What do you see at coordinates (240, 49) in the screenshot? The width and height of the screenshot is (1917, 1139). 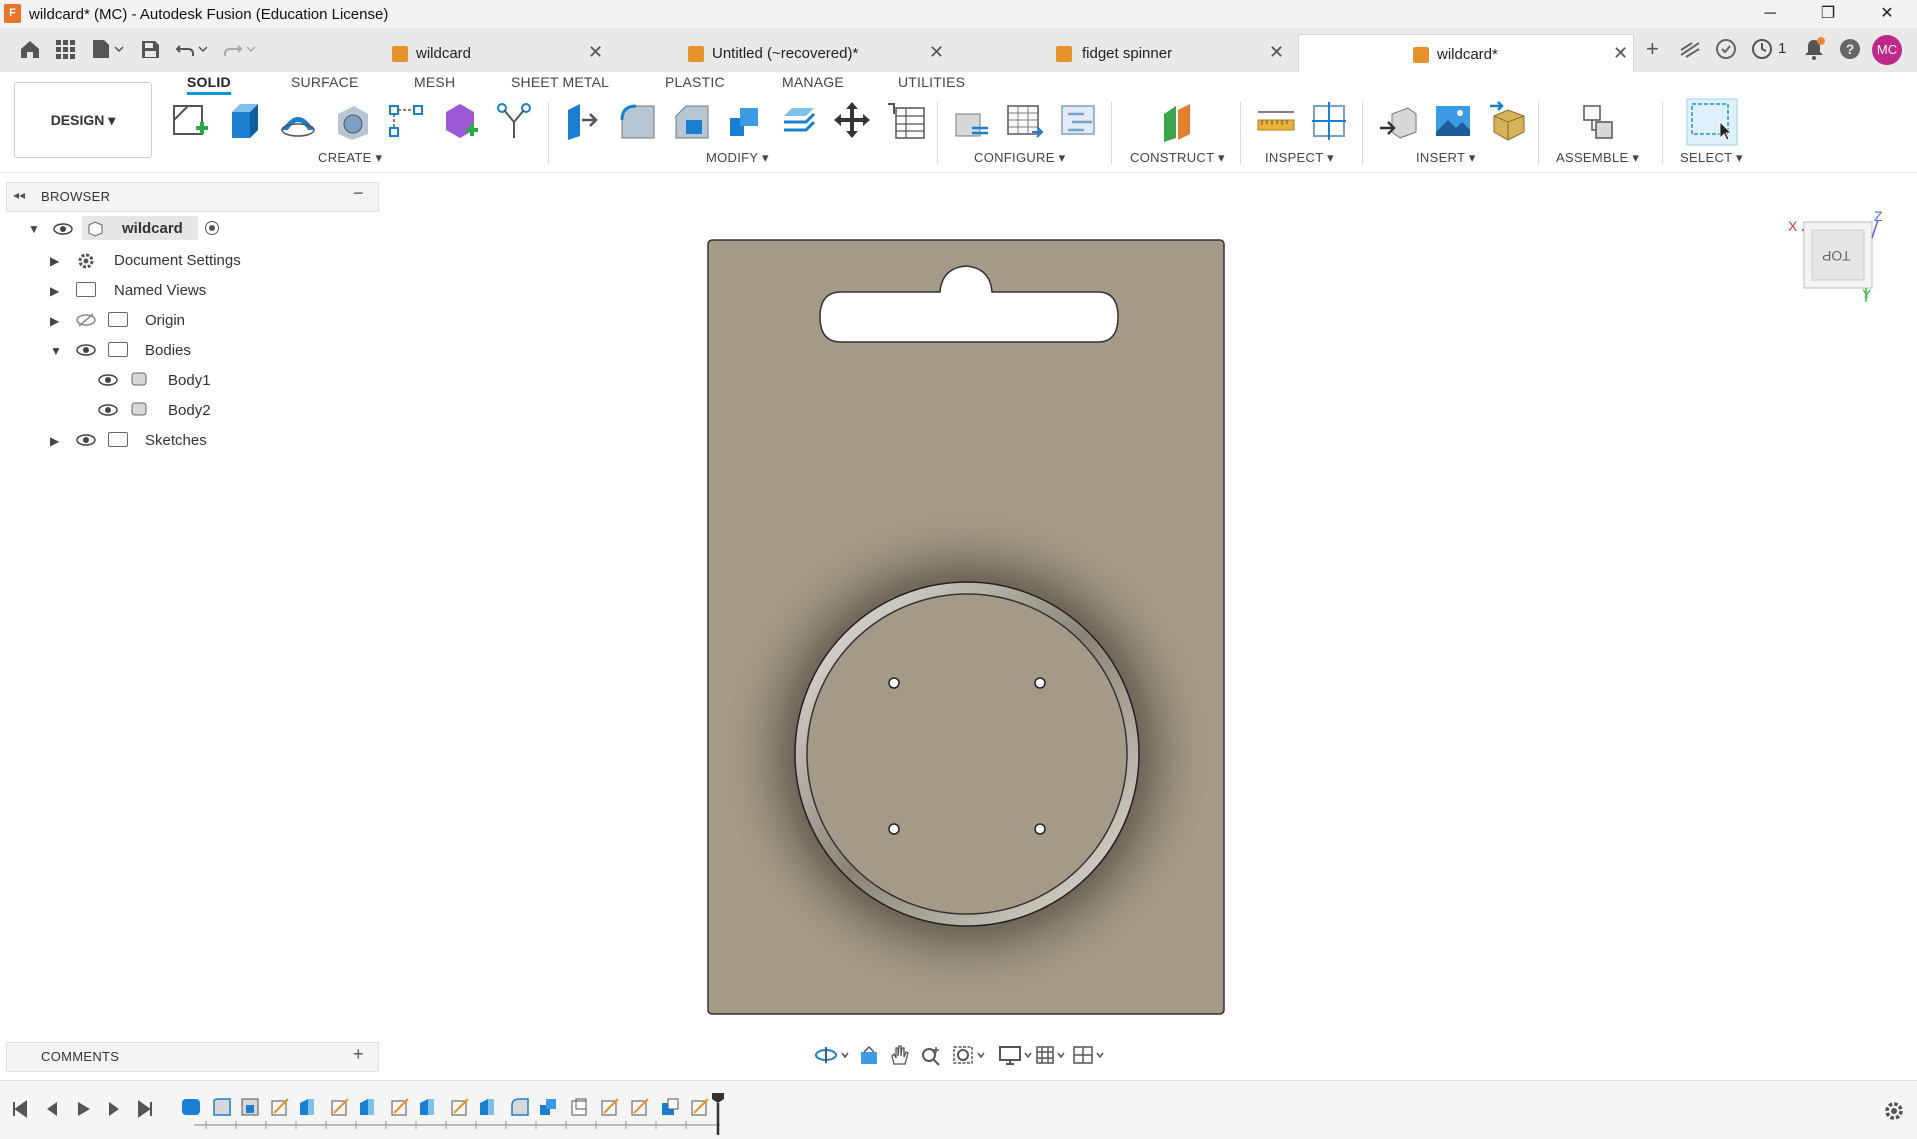 I see `redo-icon` at bounding box center [240, 49].